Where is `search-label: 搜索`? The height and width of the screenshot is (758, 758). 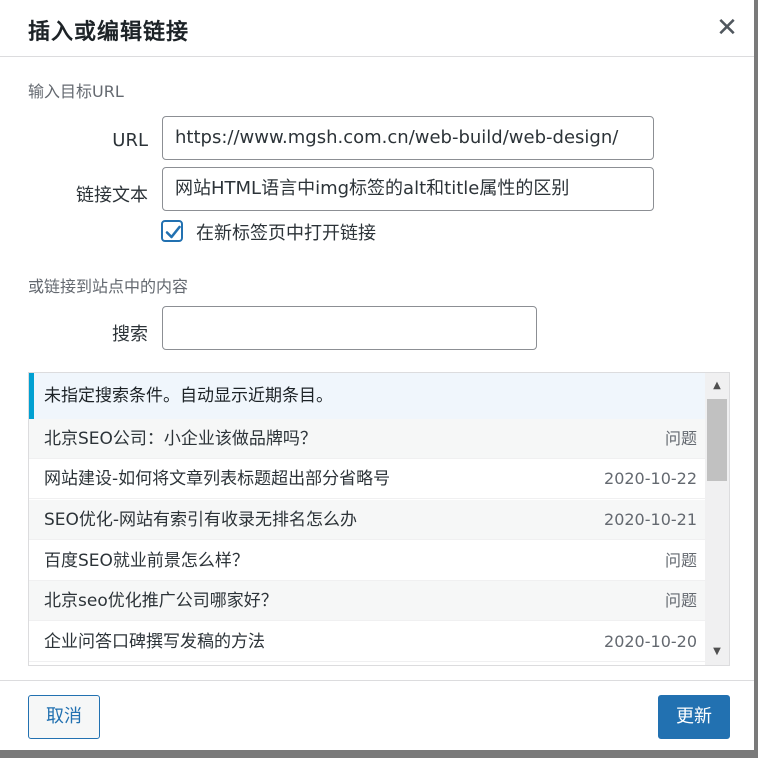
search-label: 搜索 is located at coordinates (130, 334).